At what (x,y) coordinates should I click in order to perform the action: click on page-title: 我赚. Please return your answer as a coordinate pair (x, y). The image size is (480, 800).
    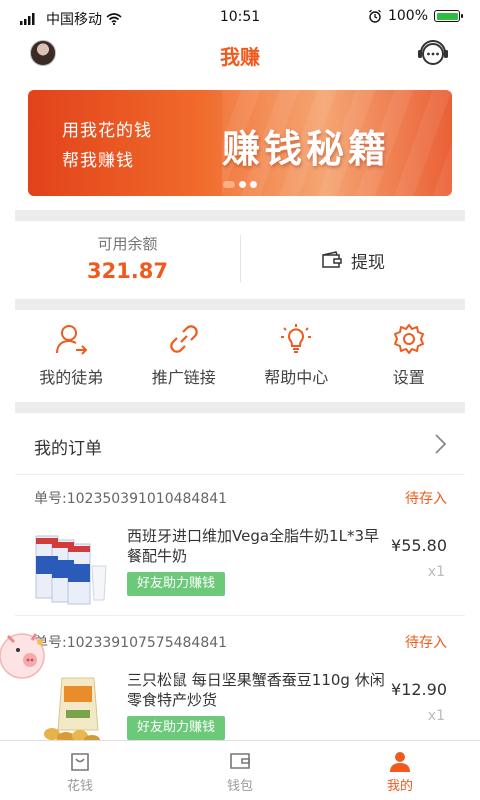
    Looking at the image, I should click on (240, 57).